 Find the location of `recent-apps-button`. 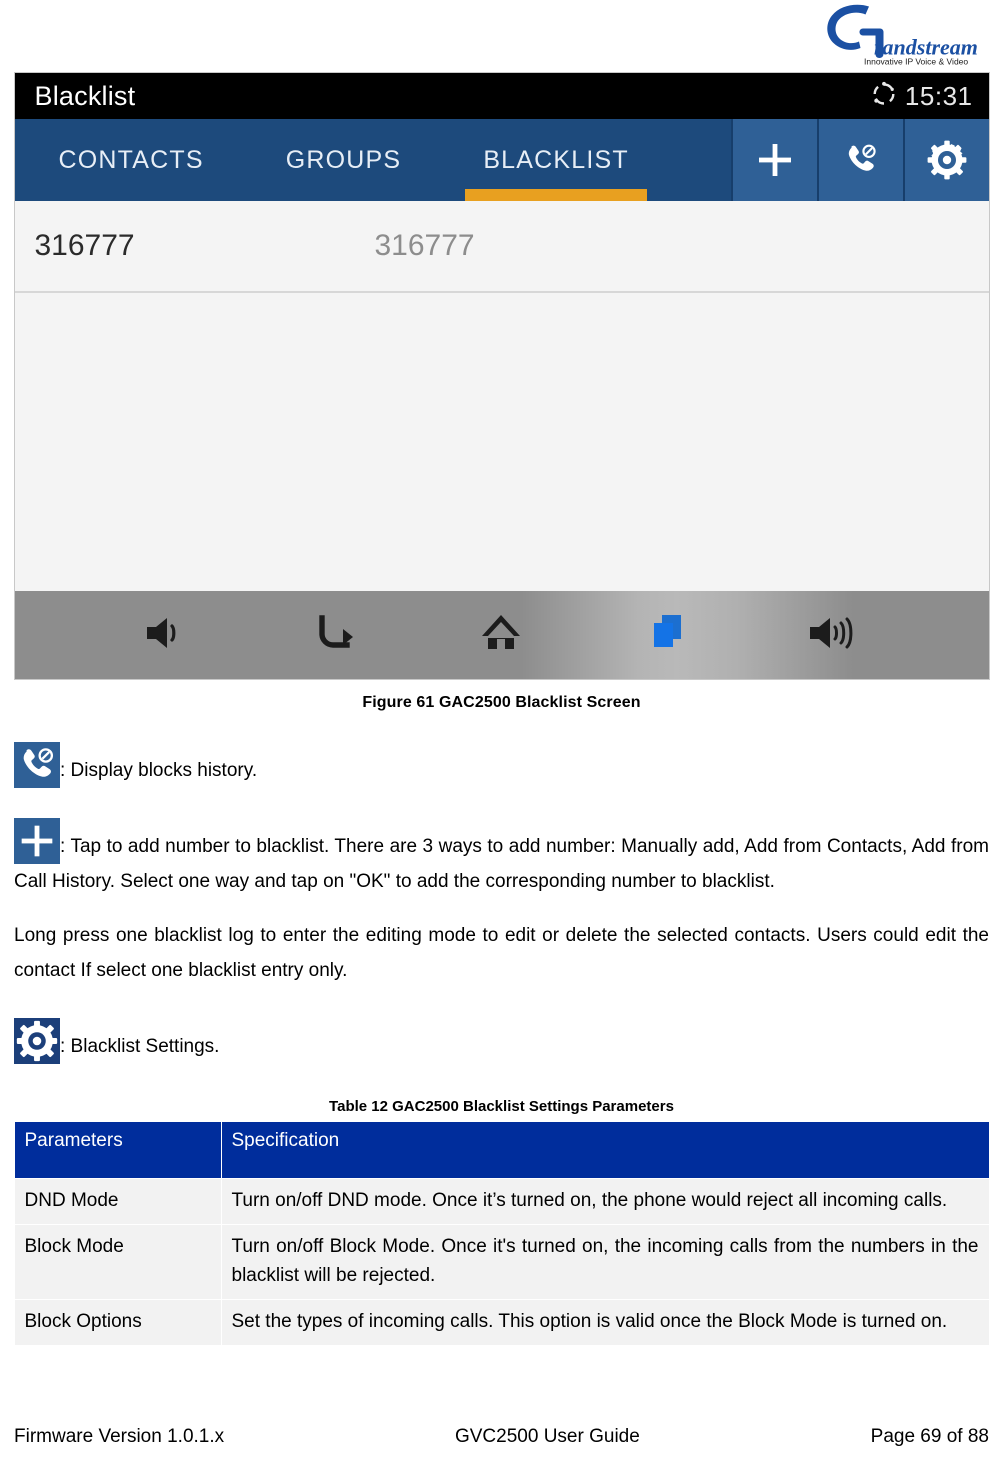

recent-apps-button is located at coordinates (668, 635).